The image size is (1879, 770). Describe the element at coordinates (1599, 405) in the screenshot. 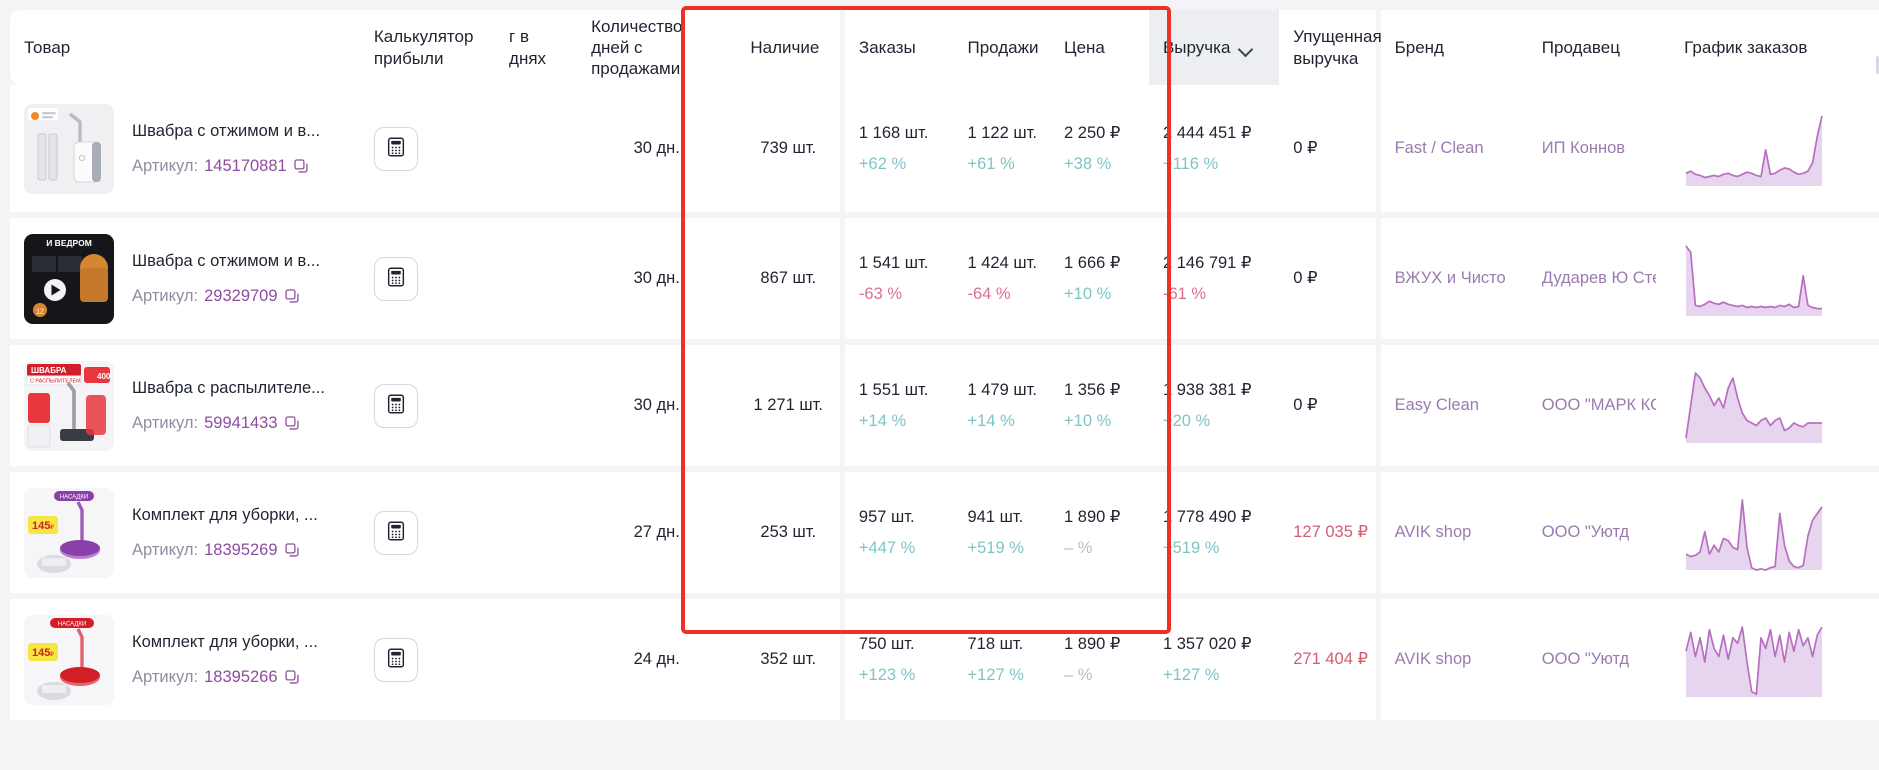

I see `seller-link: ООО "МАРК КОНСАЛТИ` at that location.